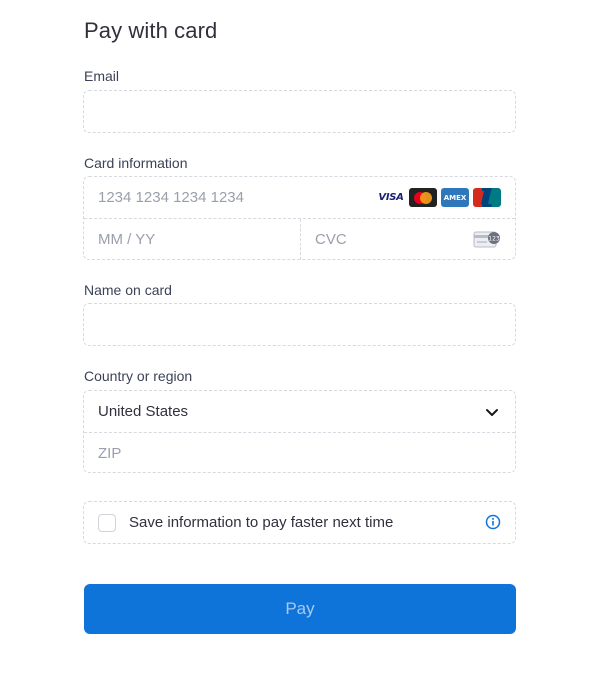  Describe the element at coordinates (331, 239) in the screenshot. I see `cvc-placeholder: CVC` at that location.